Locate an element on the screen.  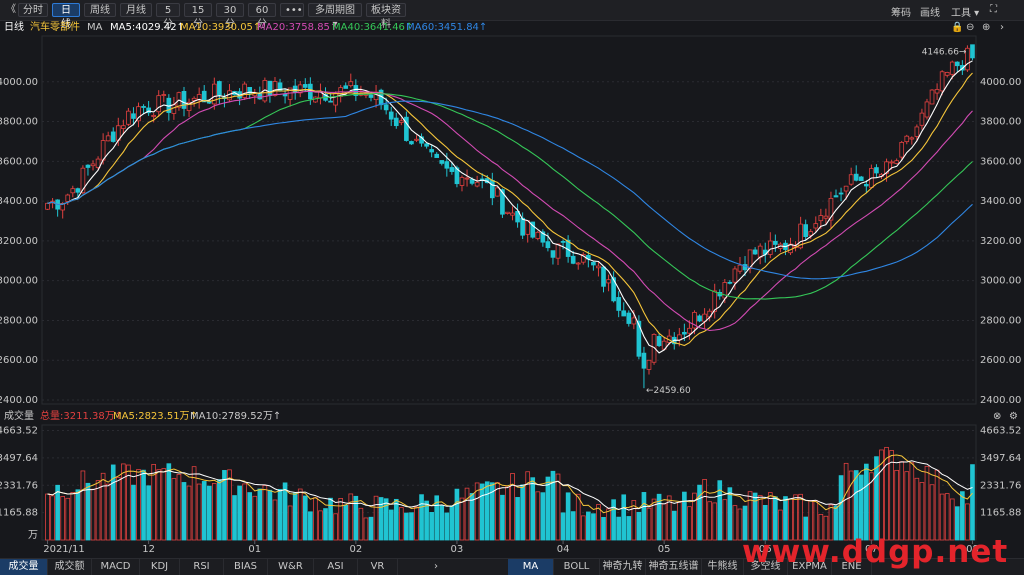
indicator-tab-left-0: 成交量 is located at coordinates (24, 567).